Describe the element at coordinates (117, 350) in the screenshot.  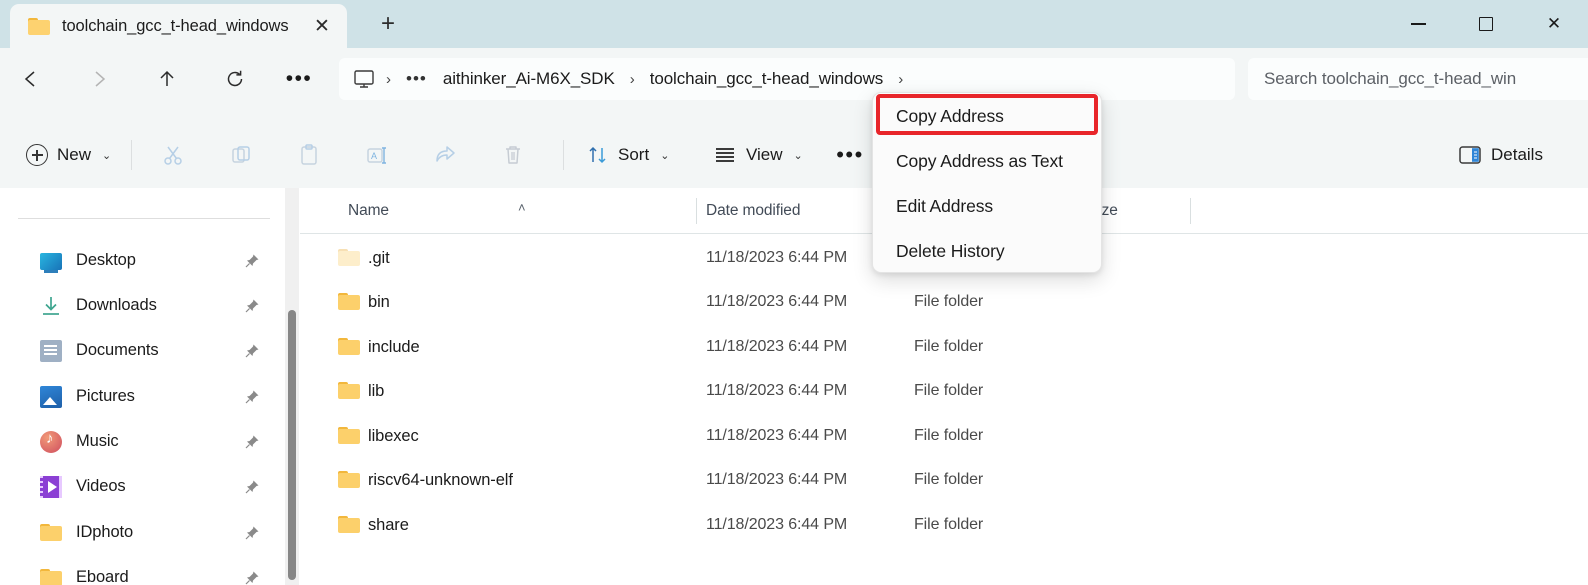
I see `sidebar-item-label: Documents` at that location.